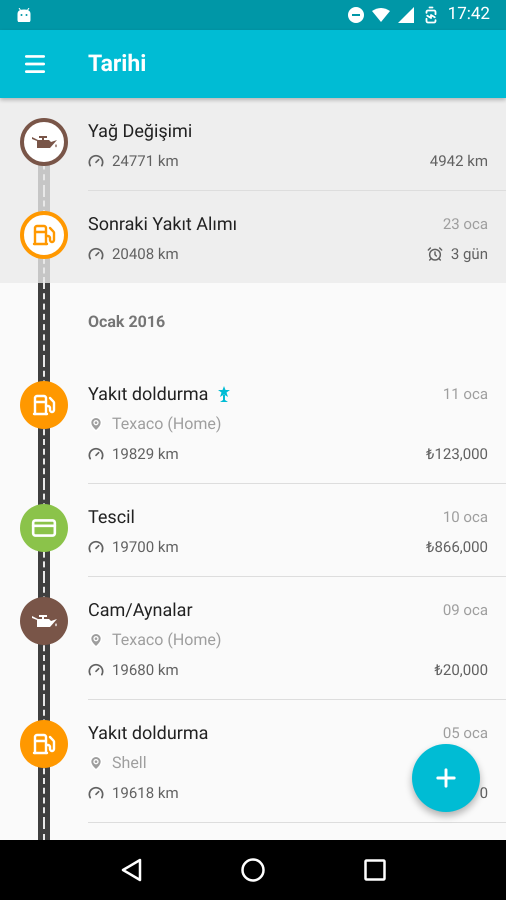 This screenshot has height=900, width=506. I want to click on wifi-icon, so click(381, 15).